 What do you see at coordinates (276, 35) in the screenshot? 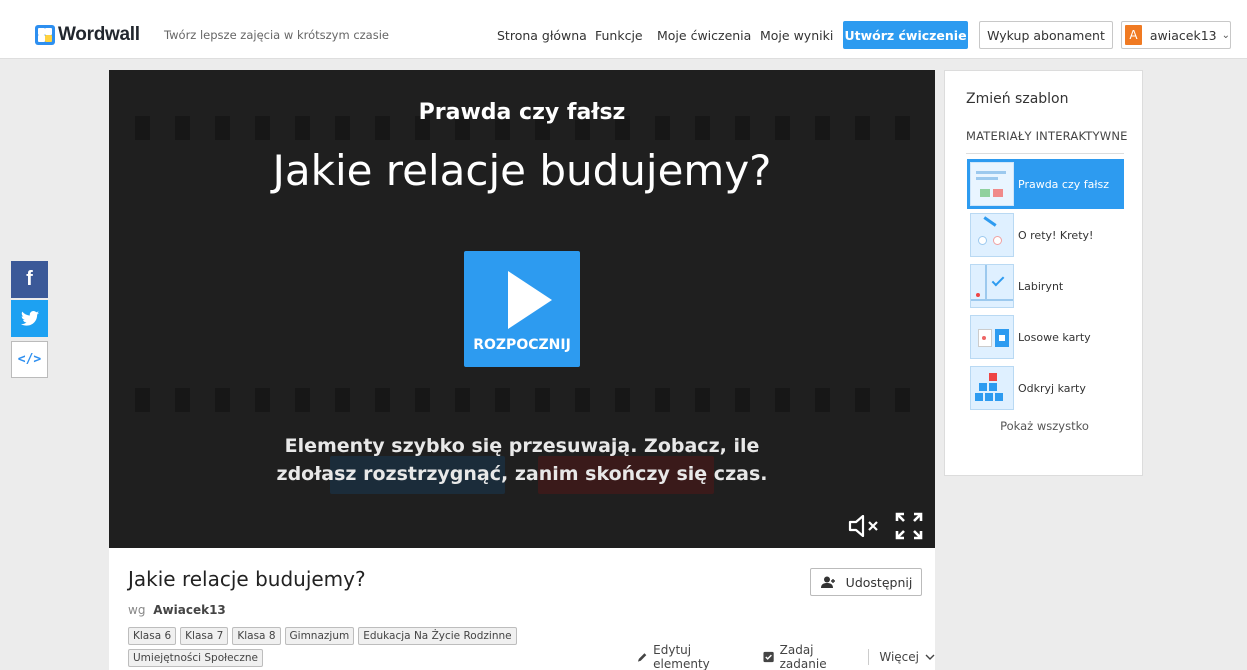
I see `tagline: Twórz lepsze zajęcia w krótszym czasie` at bounding box center [276, 35].